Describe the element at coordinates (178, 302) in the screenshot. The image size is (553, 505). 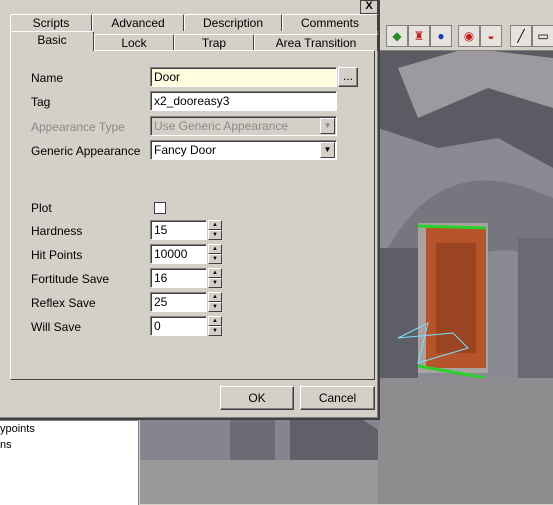
I see `reflex-save-field: 25` at that location.